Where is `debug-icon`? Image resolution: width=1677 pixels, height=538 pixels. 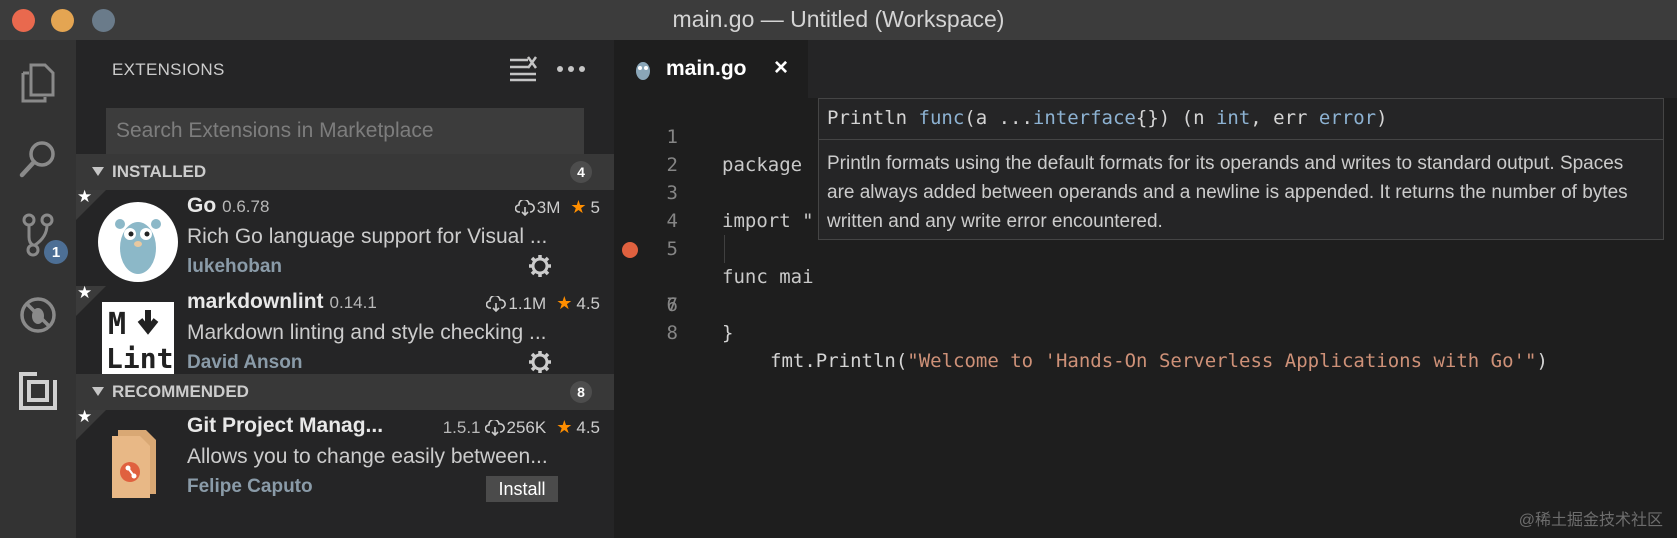
debug-icon is located at coordinates (38, 315).